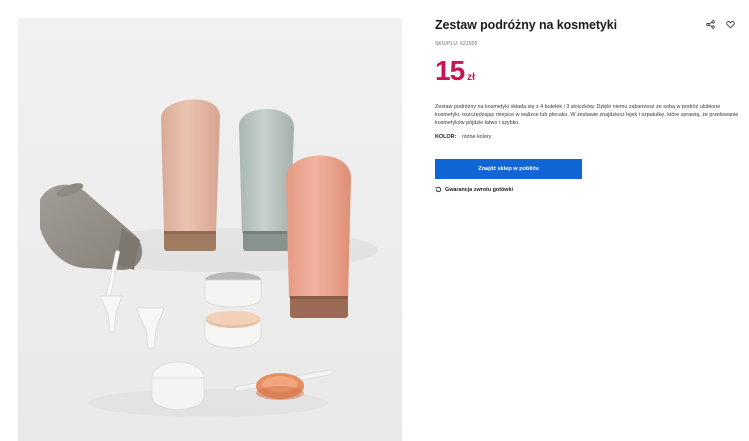  Describe the element at coordinates (479, 189) in the screenshot. I see `guarantee-label: Gwarancja zwrotu gotówki` at that location.